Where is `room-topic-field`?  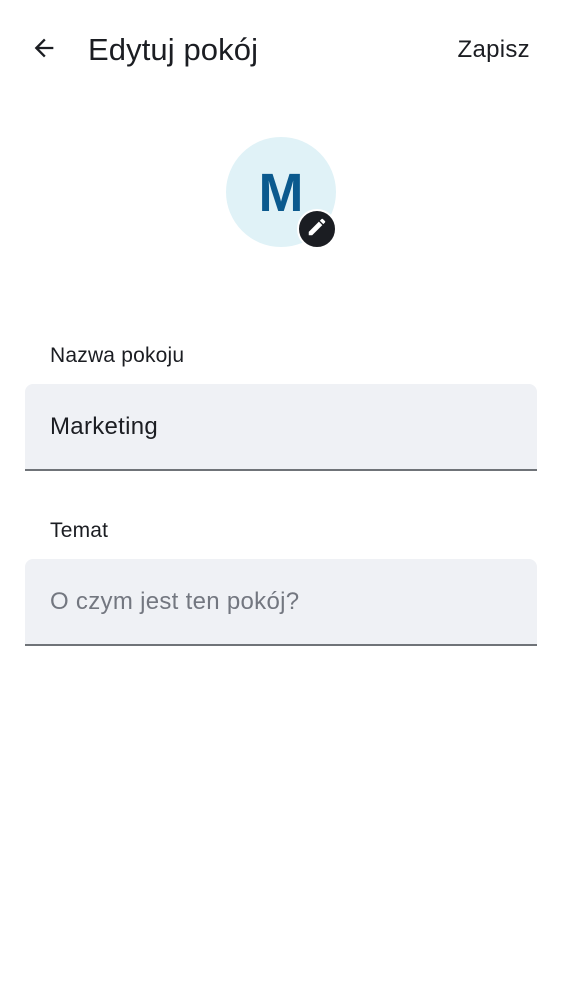 room-topic-field is located at coordinates (281, 602).